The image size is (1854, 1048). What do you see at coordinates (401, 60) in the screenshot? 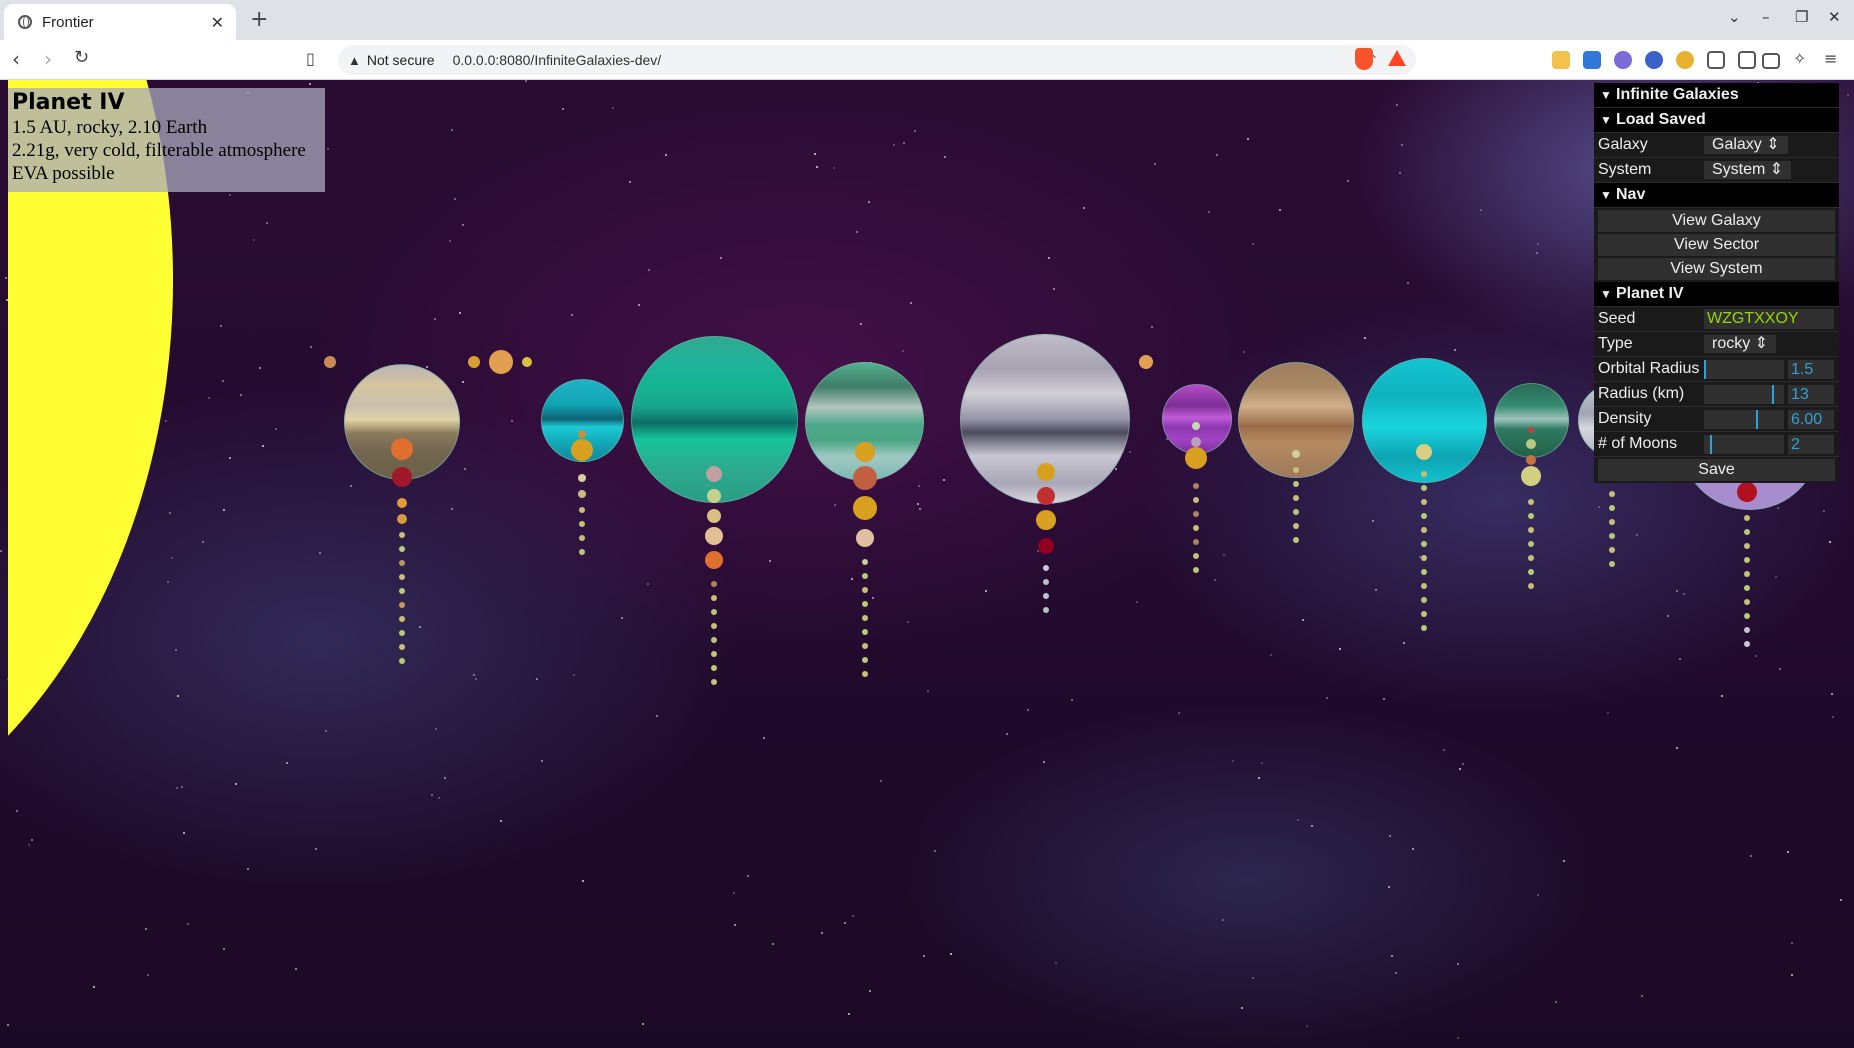
I see `security-label: Not secure` at bounding box center [401, 60].